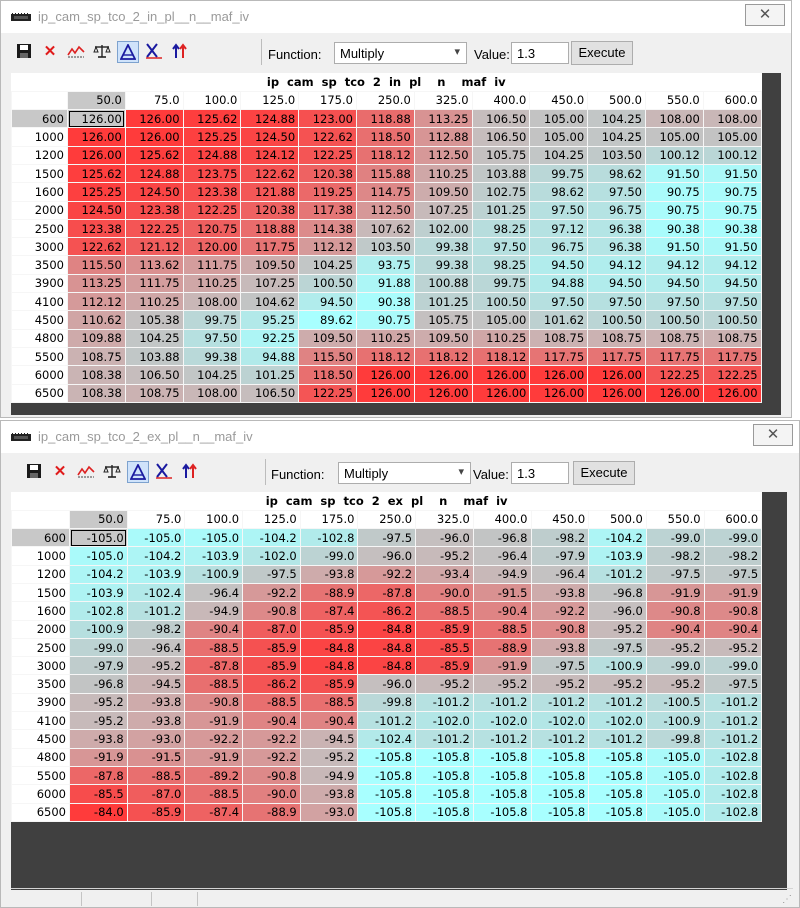 This screenshot has width=800, height=908. I want to click on map-cell: -88.9, so click(502, 647).